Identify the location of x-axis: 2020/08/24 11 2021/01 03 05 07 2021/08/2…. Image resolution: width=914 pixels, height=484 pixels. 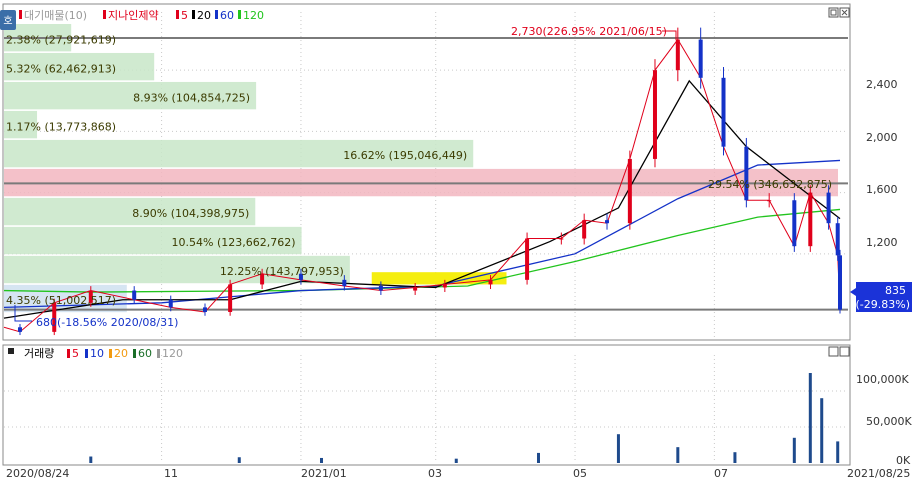
(458, 473).